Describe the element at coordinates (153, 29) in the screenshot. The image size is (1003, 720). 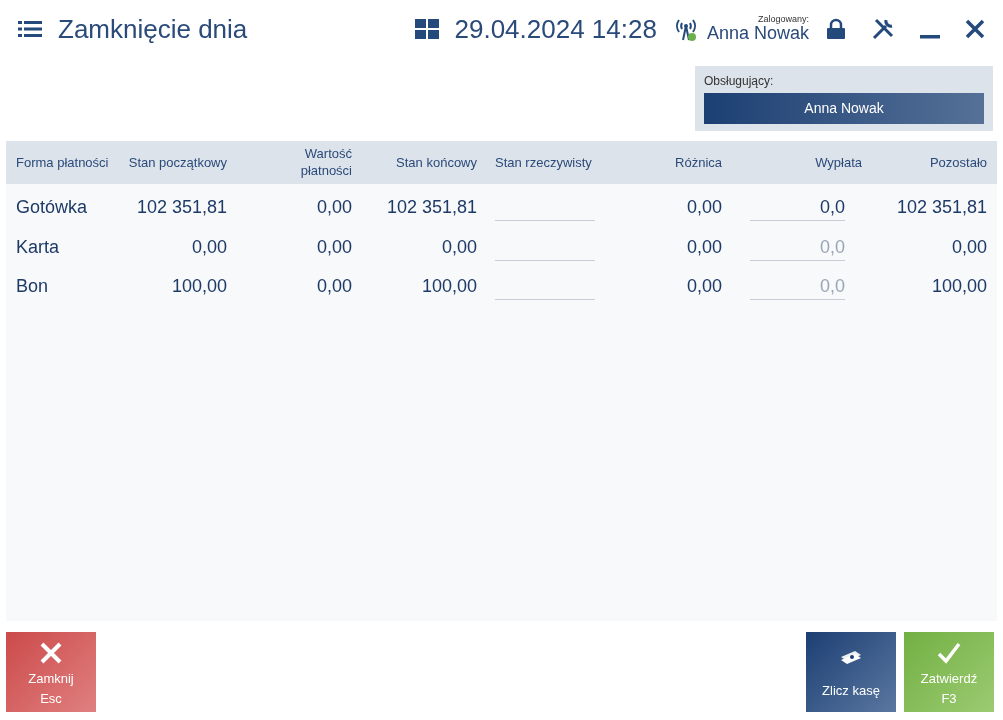
I see `page-title: Zamknięcie dnia` at that location.